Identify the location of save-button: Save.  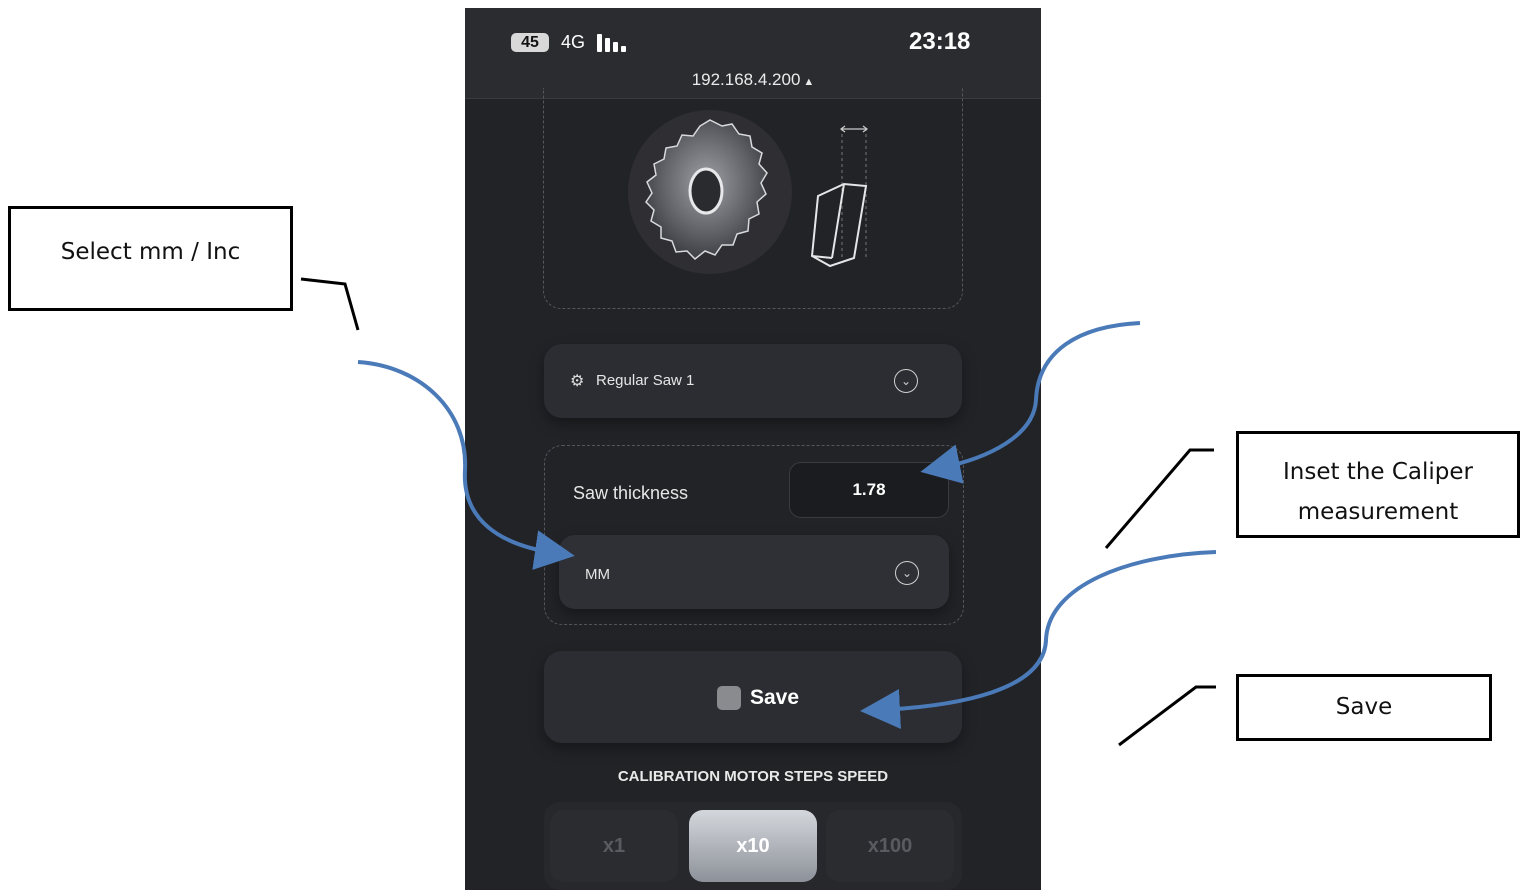
(753, 697).